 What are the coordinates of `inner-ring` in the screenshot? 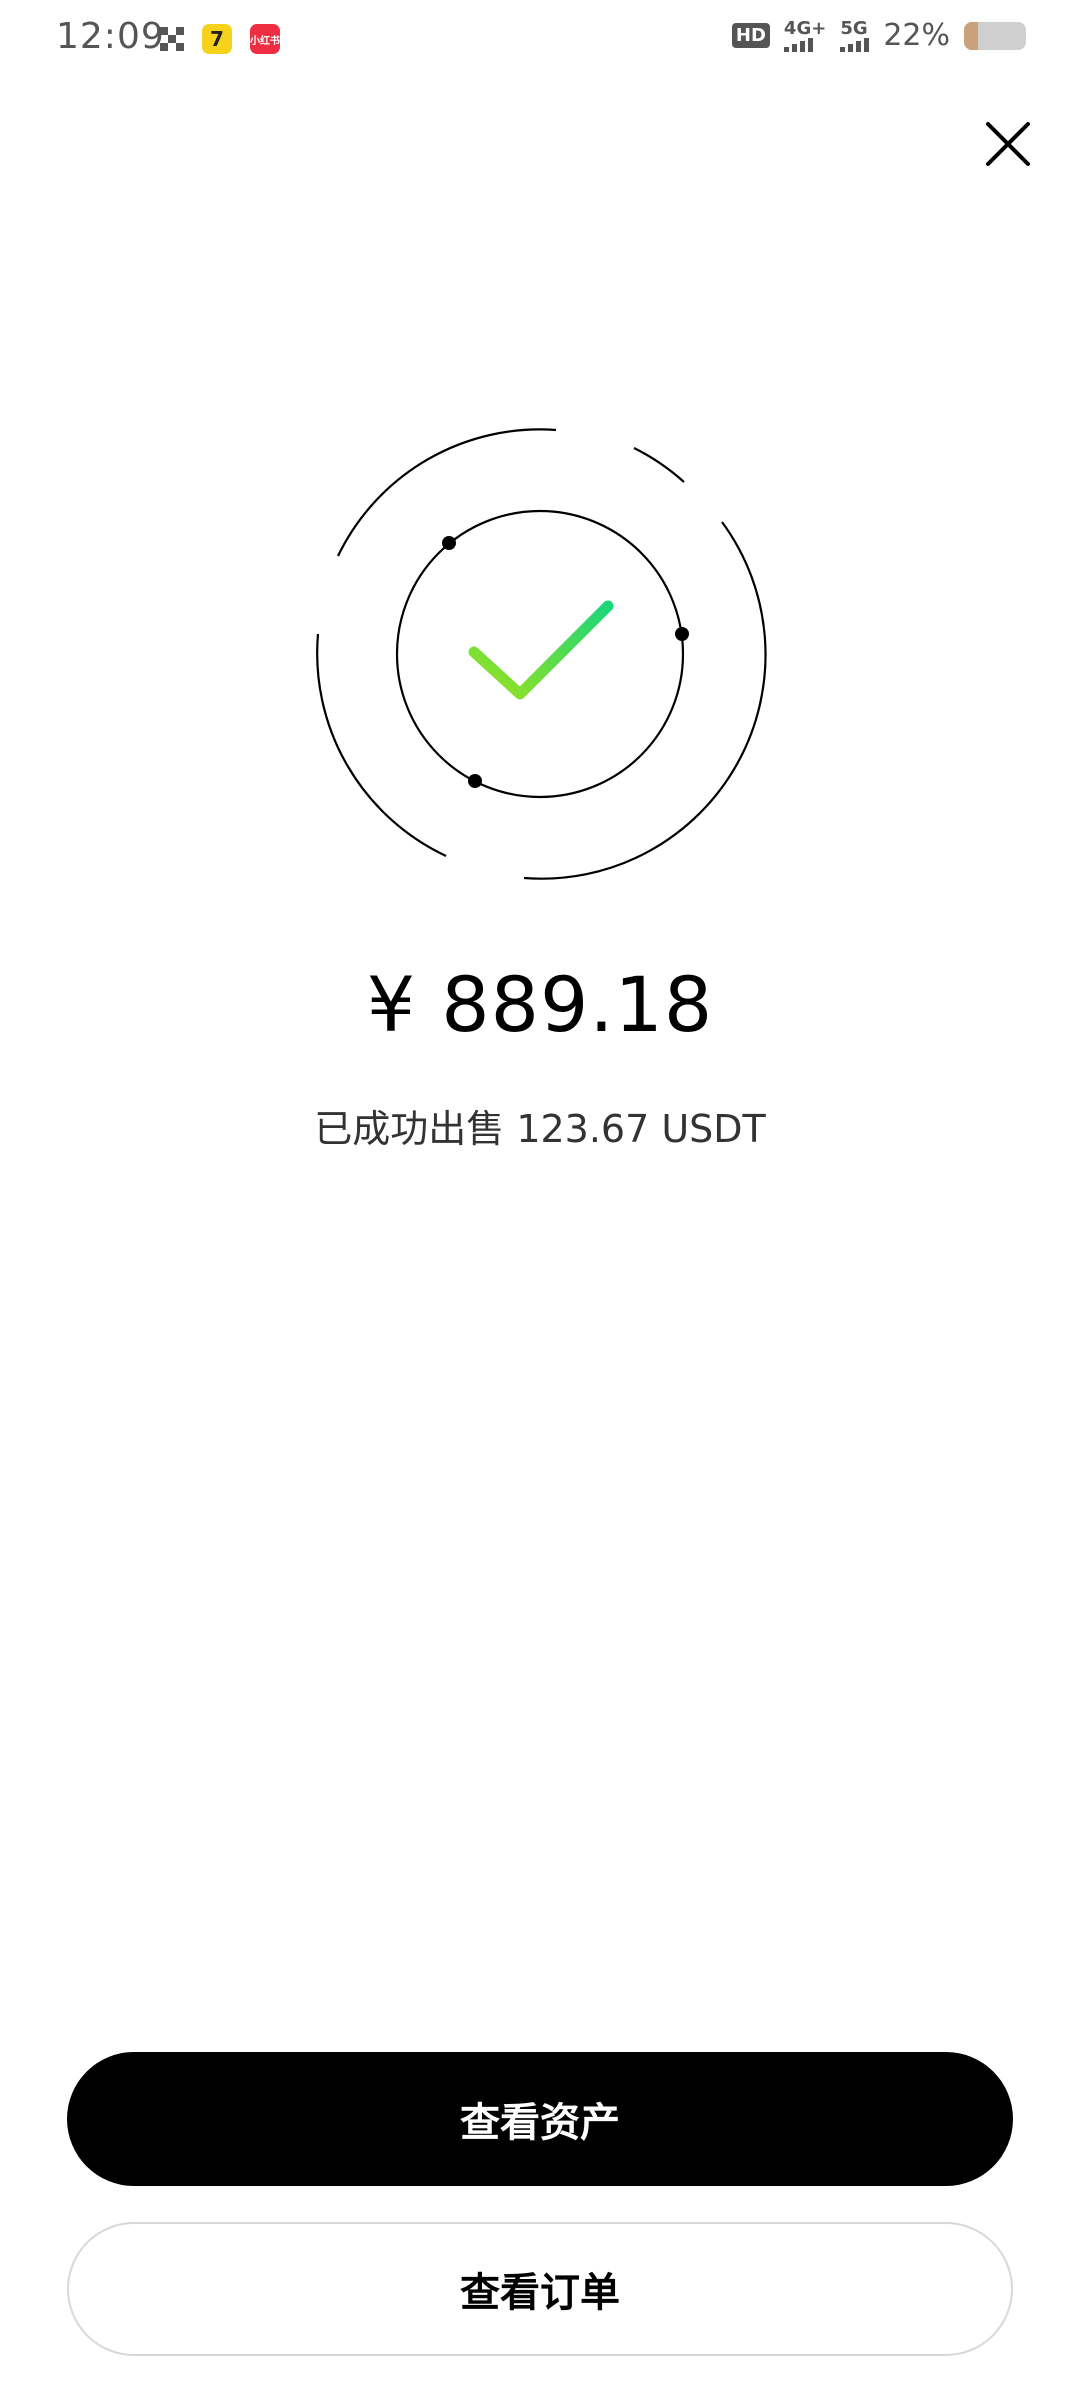 It's located at (540, 654).